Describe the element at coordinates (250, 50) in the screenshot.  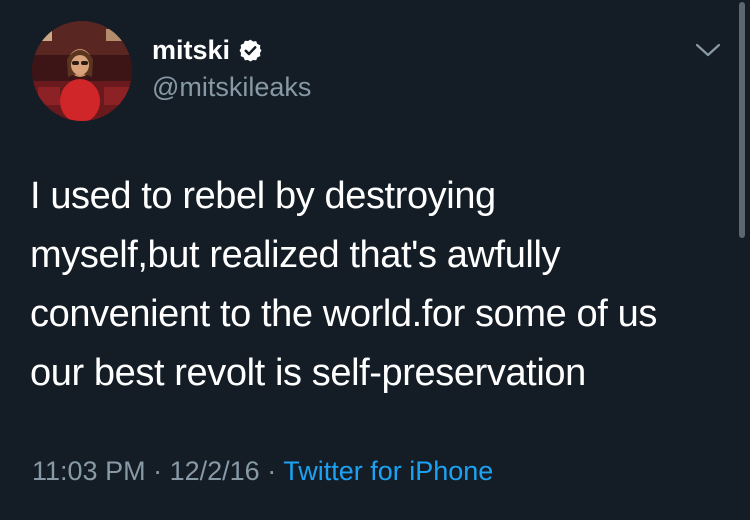
I see `verified-badge-icon` at that location.